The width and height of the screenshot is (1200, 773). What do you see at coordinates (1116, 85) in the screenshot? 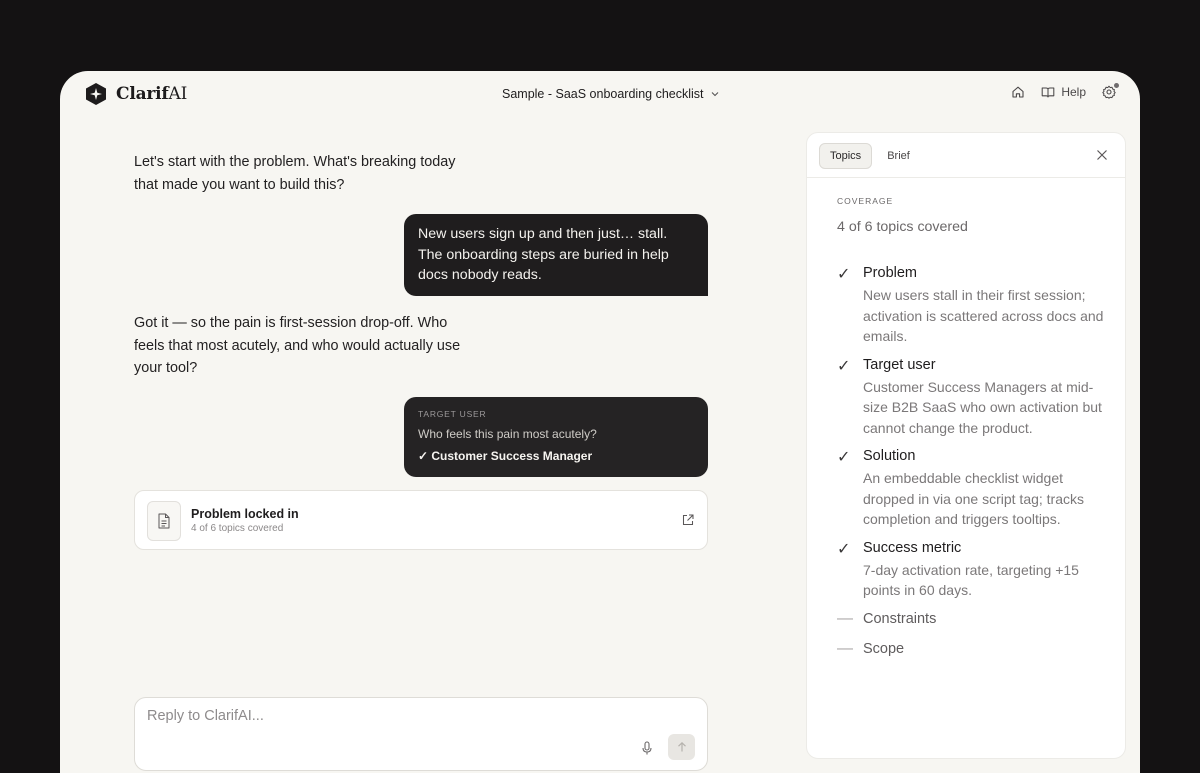
I see `notification-dot` at bounding box center [1116, 85].